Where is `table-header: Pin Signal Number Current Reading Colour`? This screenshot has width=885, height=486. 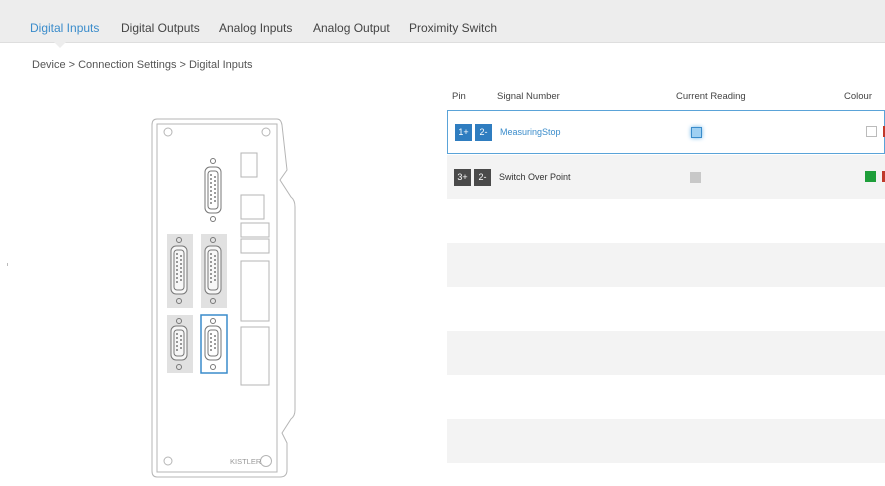
table-header: Pin Signal Number Current Reading Colour is located at coordinates (666, 96).